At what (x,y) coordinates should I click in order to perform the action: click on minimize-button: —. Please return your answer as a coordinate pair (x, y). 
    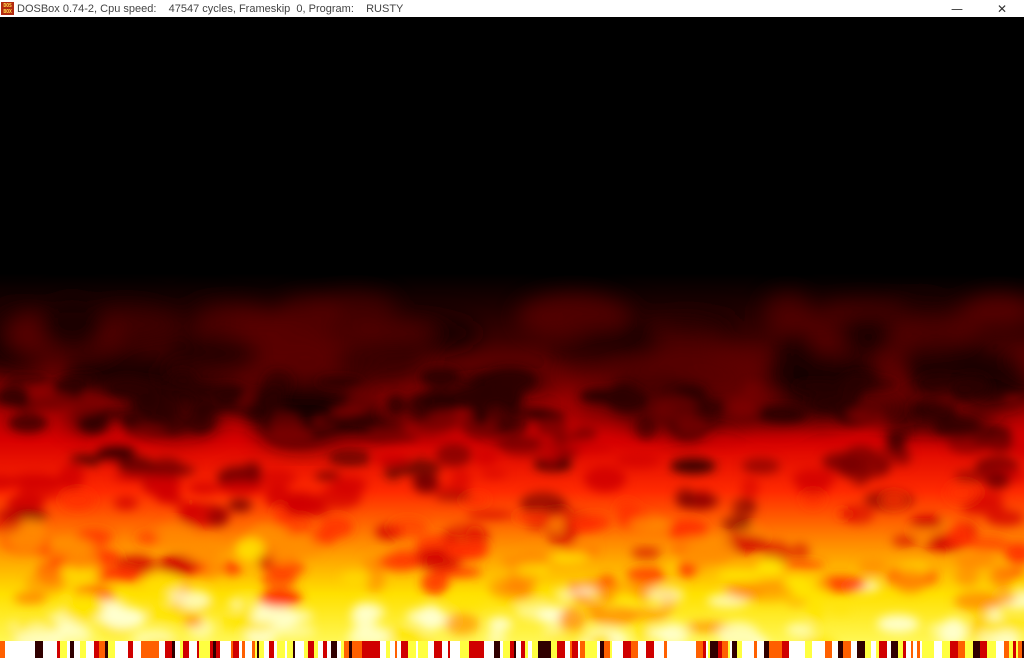
    Looking at the image, I should click on (957, 8).